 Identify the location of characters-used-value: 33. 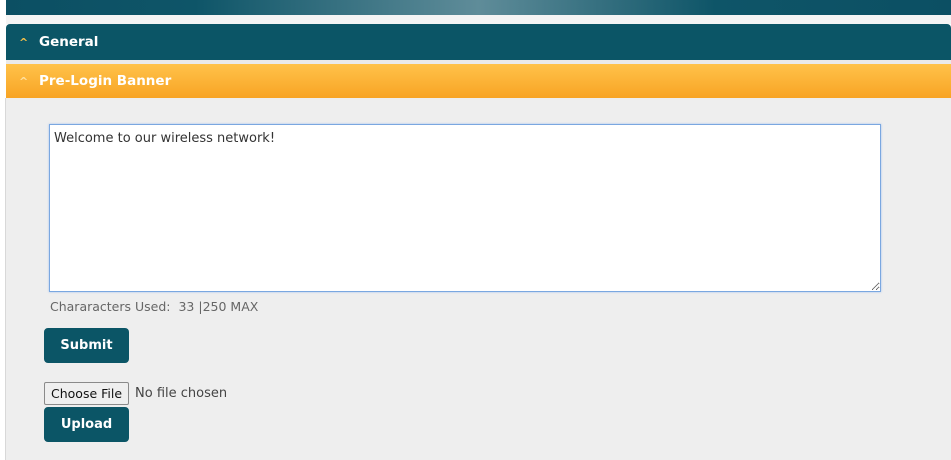
(186, 306).